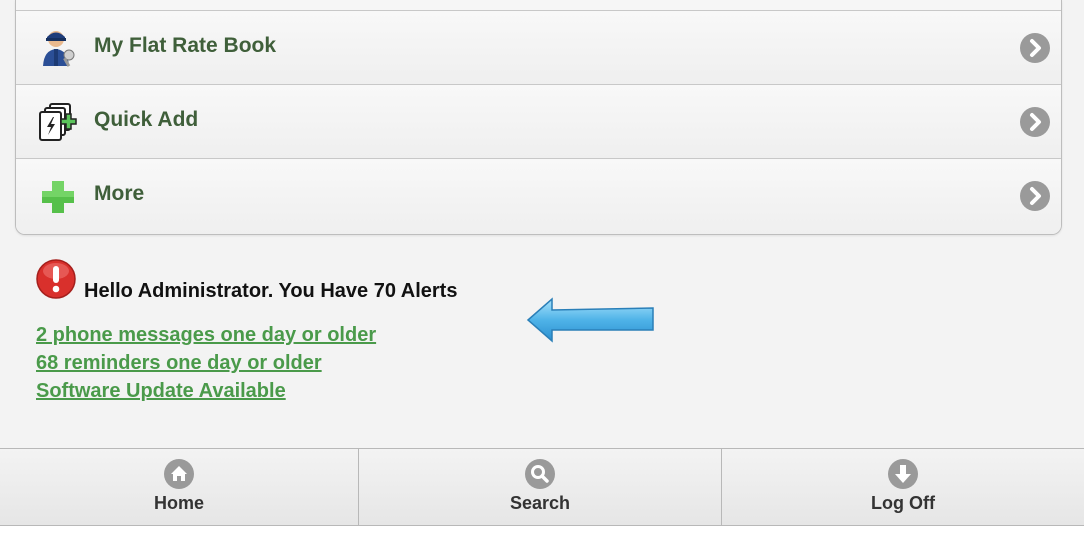 This screenshot has width=1084, height=534. What do you see at coordinates (146, 119) in the screenshot?
I see `menu-item-label: Quick Add` at bounding box center [146, 119].